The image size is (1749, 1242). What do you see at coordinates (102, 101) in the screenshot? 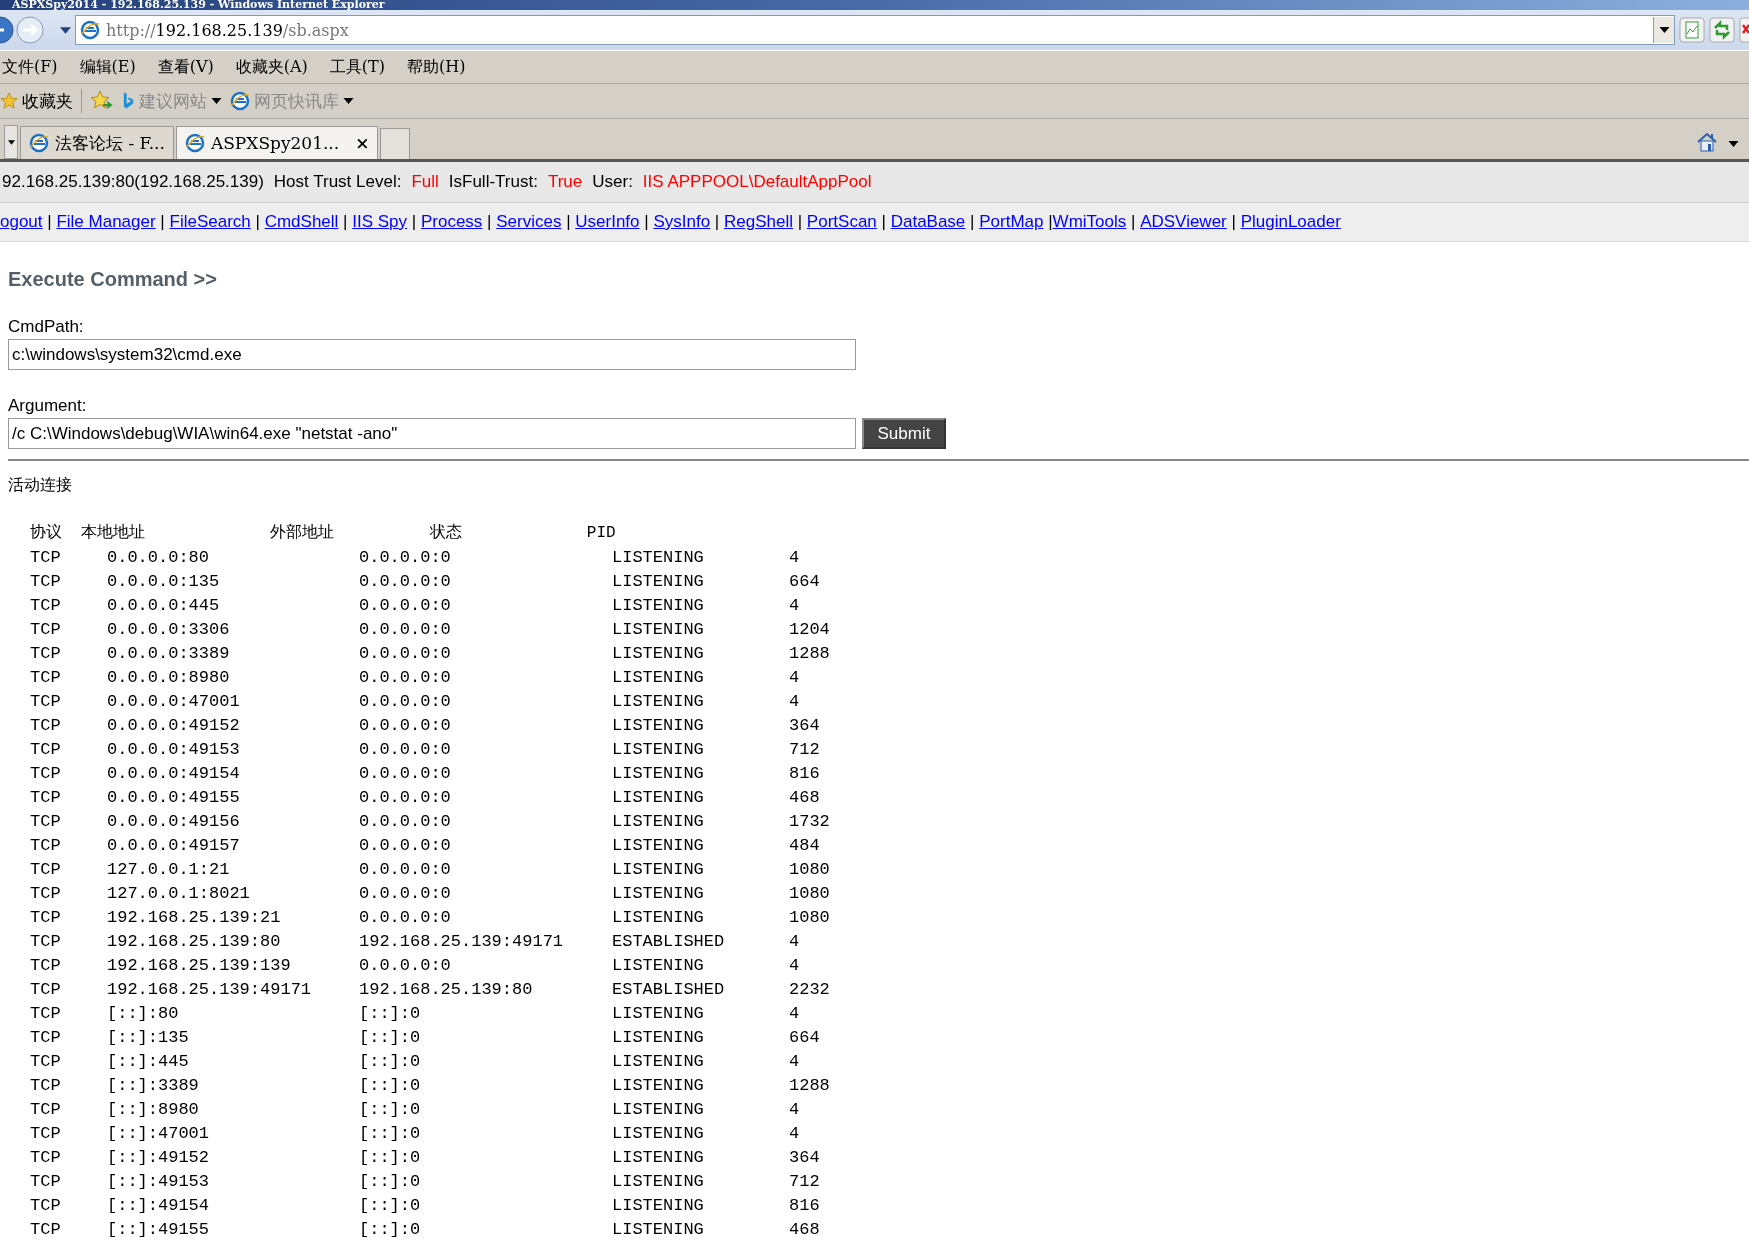
I see `add-favorite-icon` at bounding box center [102, 101].